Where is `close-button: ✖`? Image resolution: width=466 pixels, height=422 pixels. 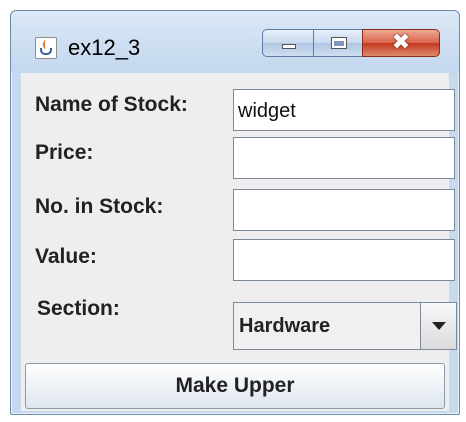 close-button: ✖ is located at coordinates (401, 43).